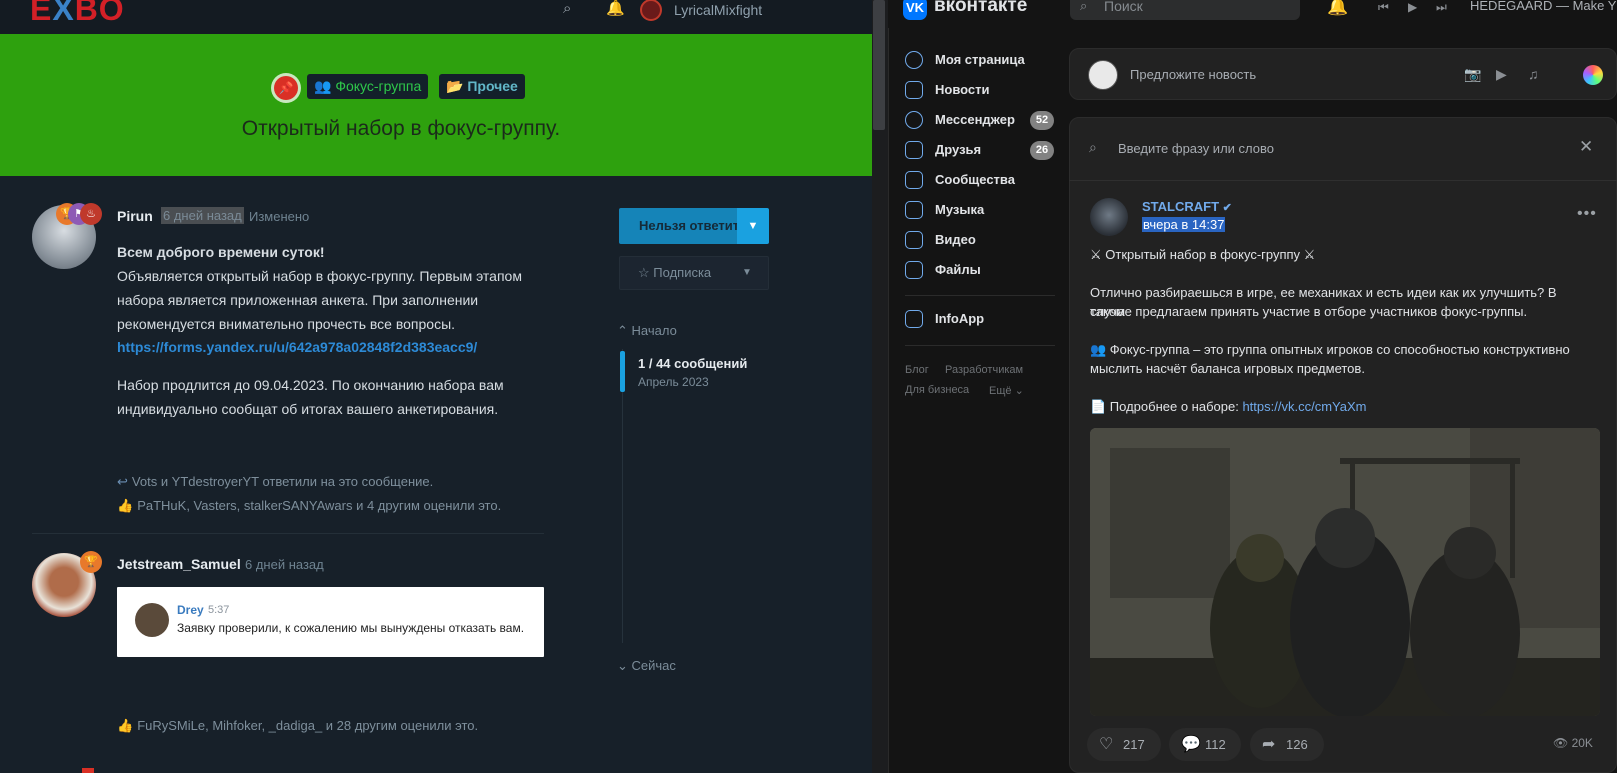 The width and height of the screenshot is (1617, 773). I want to click on subscribe-button: ☆ Подписка ▼, so click(694, 273).